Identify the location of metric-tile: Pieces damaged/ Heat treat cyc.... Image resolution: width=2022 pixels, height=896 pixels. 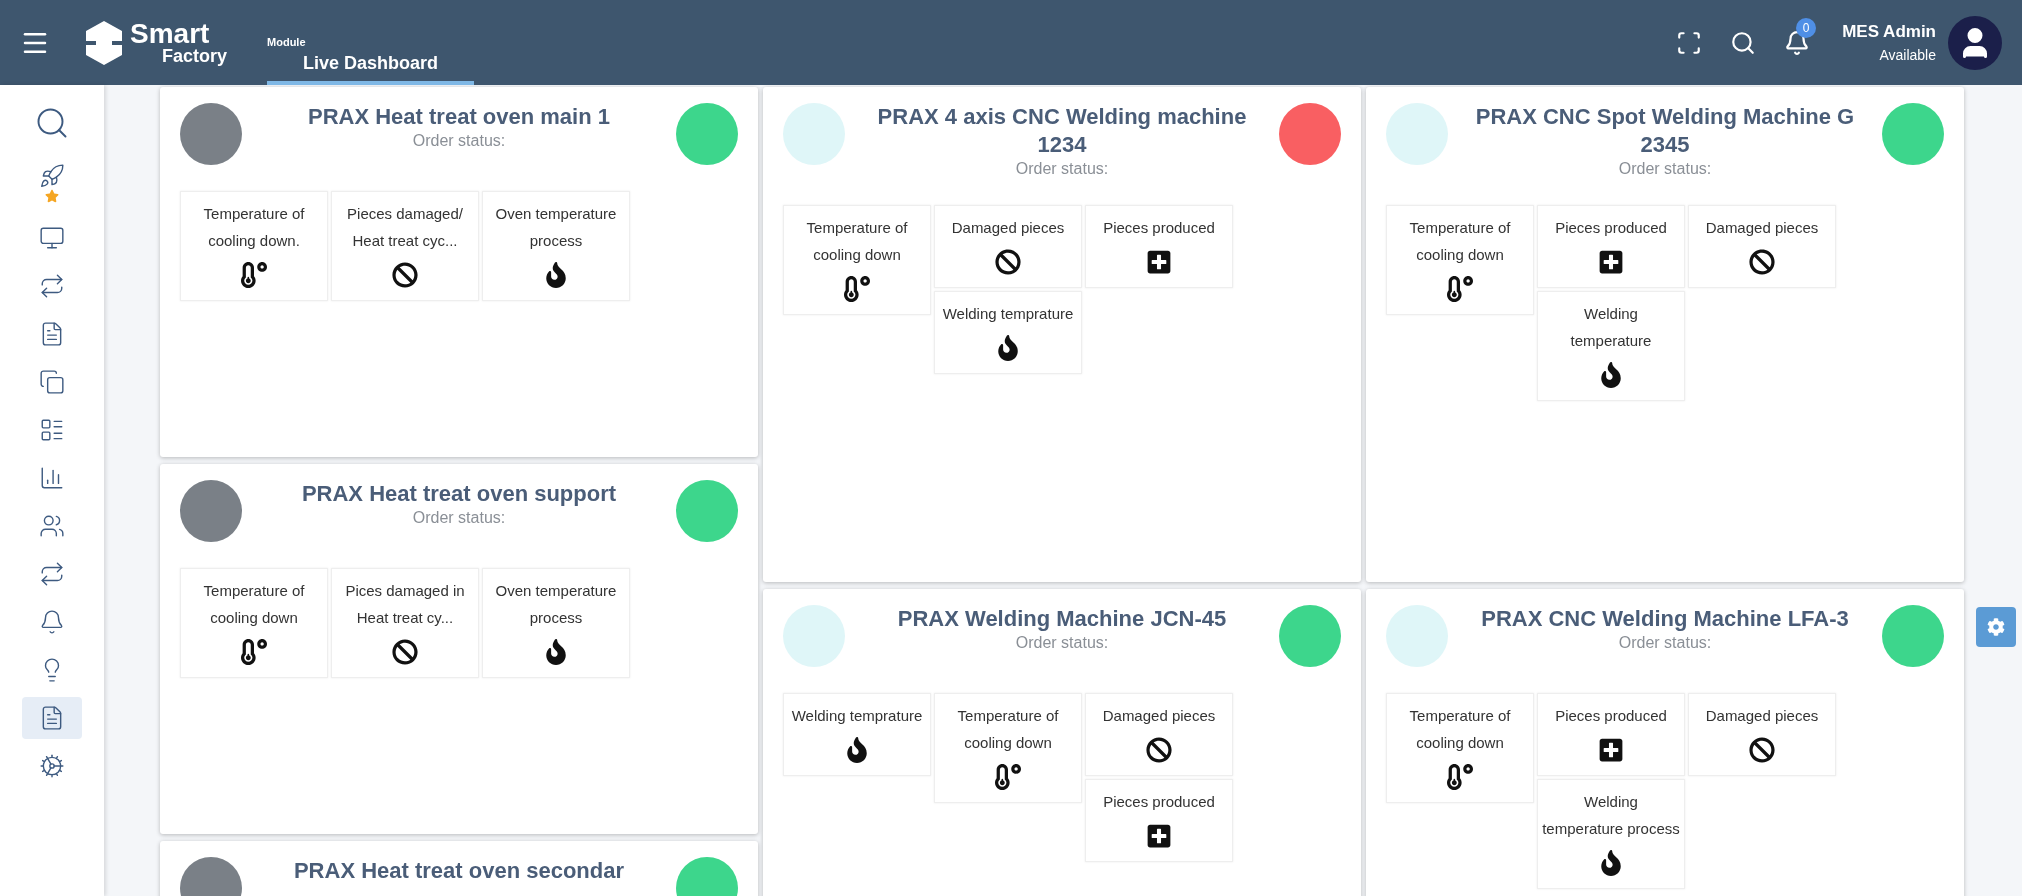
(405, 246).